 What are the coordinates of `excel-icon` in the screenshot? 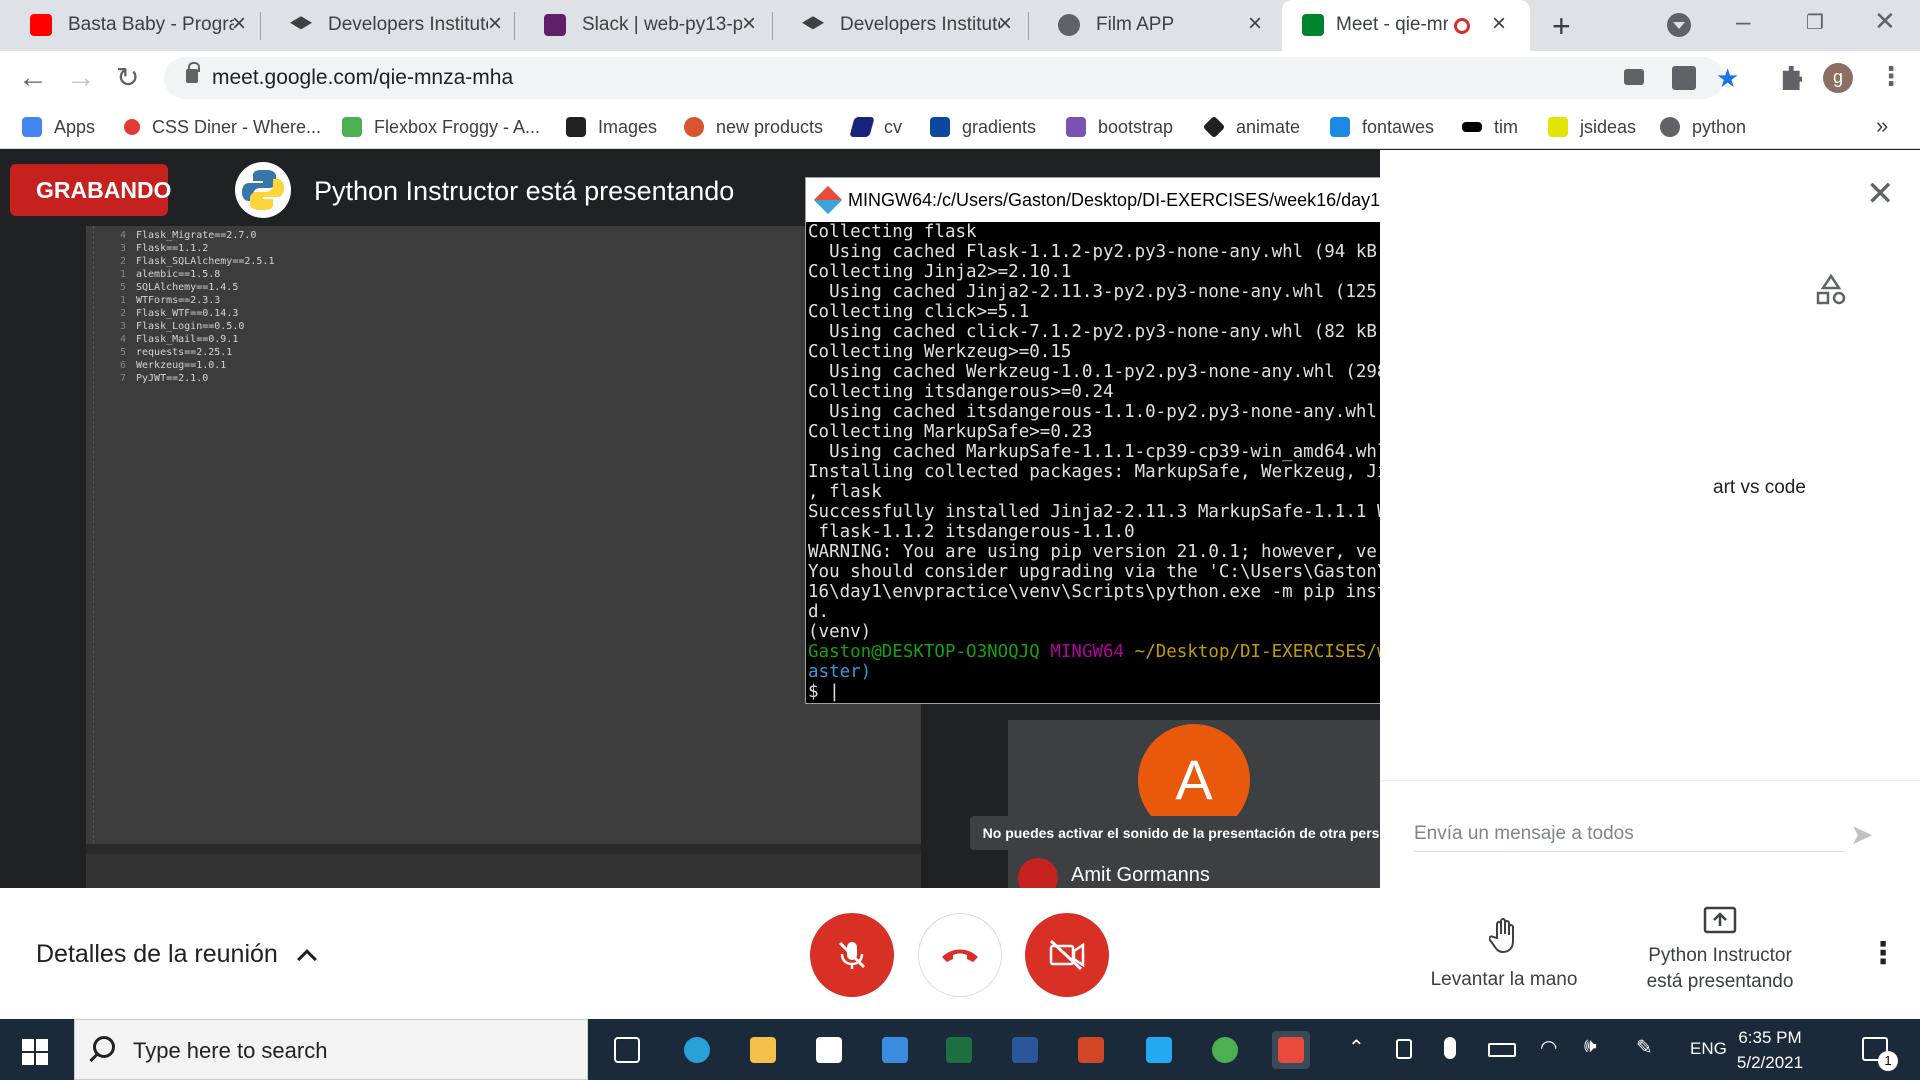 It's located at (959, 1050).